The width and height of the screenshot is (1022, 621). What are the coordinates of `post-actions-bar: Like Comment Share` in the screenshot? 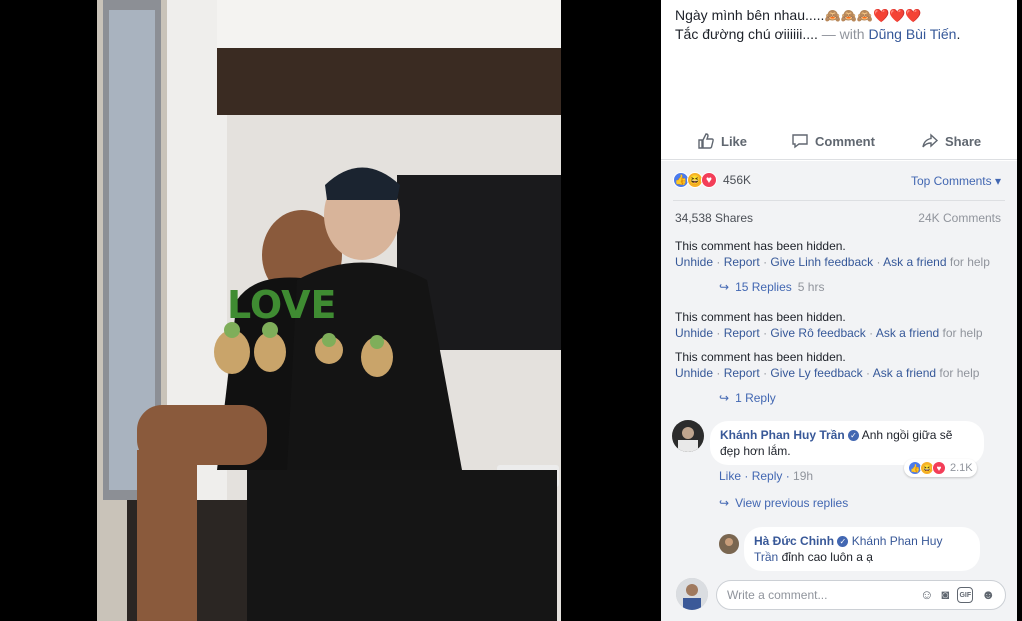 It's located at (839, 142).